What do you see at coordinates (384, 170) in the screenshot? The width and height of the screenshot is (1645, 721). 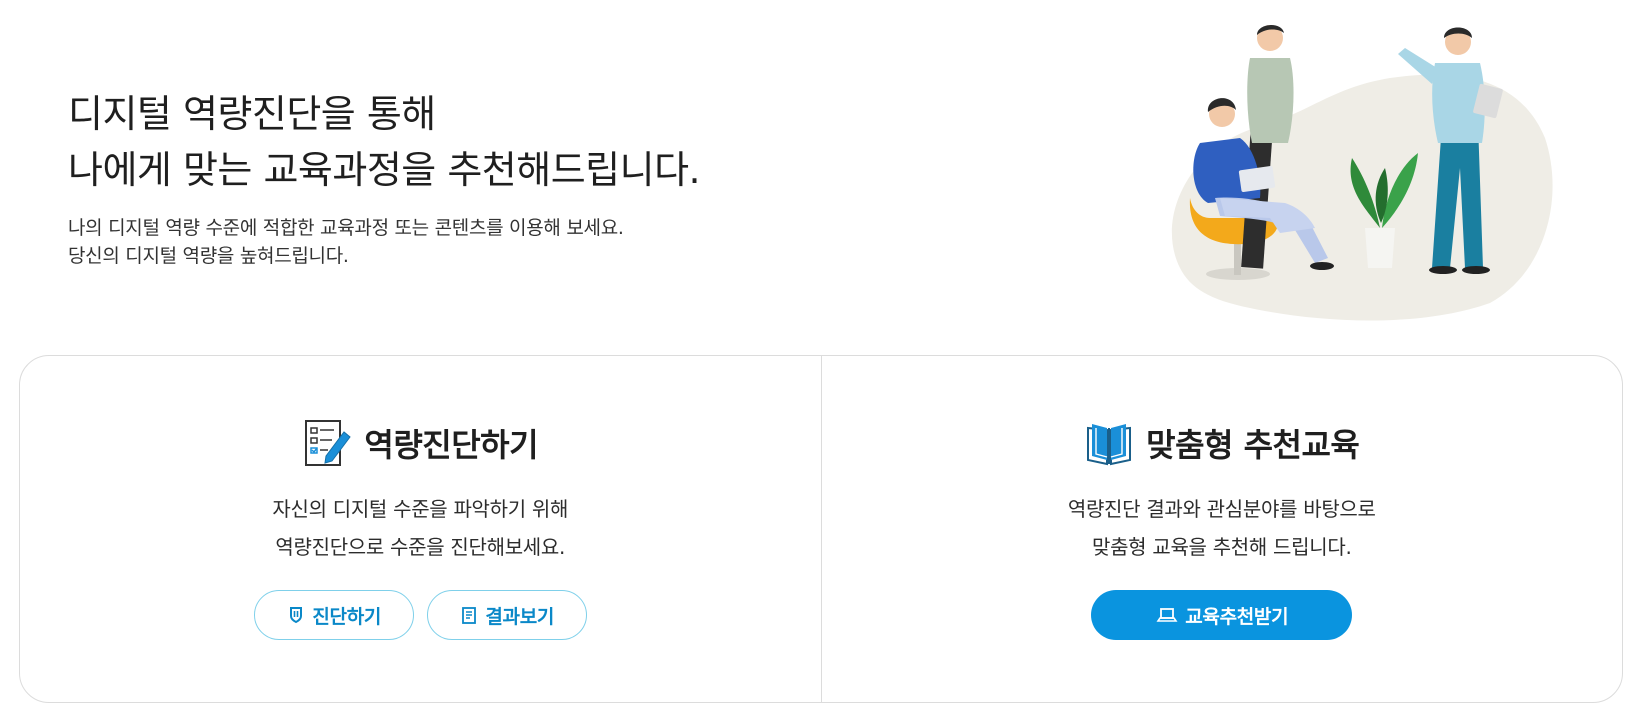 I see `hero-title-line2: 나에게 맞는 교육과정을 추천해드립니다.` at bounding box center [384, 170].